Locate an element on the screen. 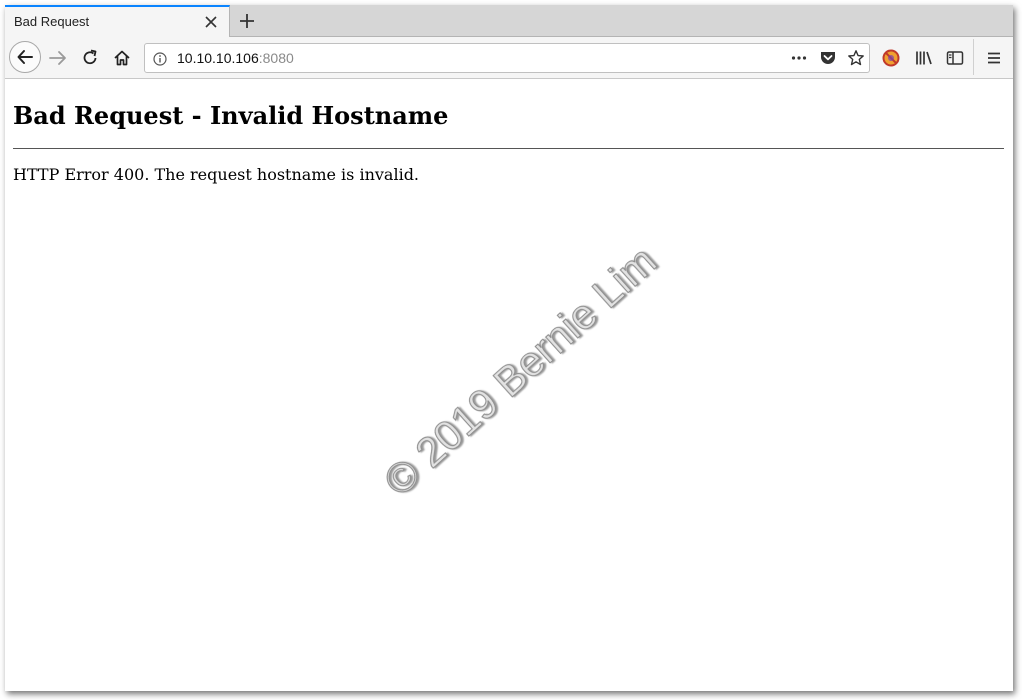 The image size is (1022, 700). home-icon is located at coordinates (122, 60).